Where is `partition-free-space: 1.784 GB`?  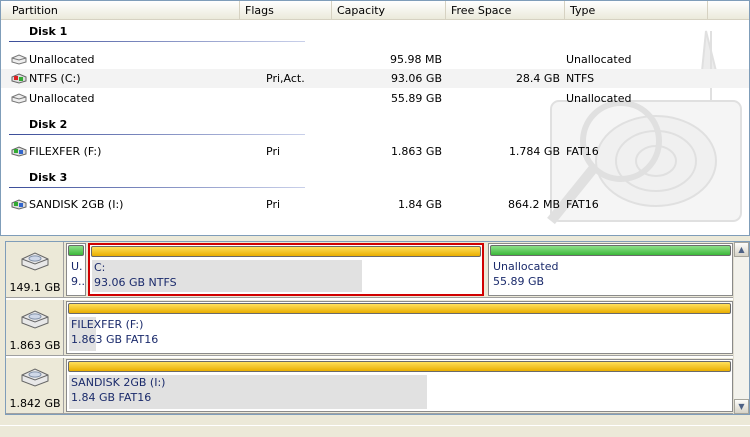
partition-free-space: 1.784 GB is located at coordinates (534, 151).